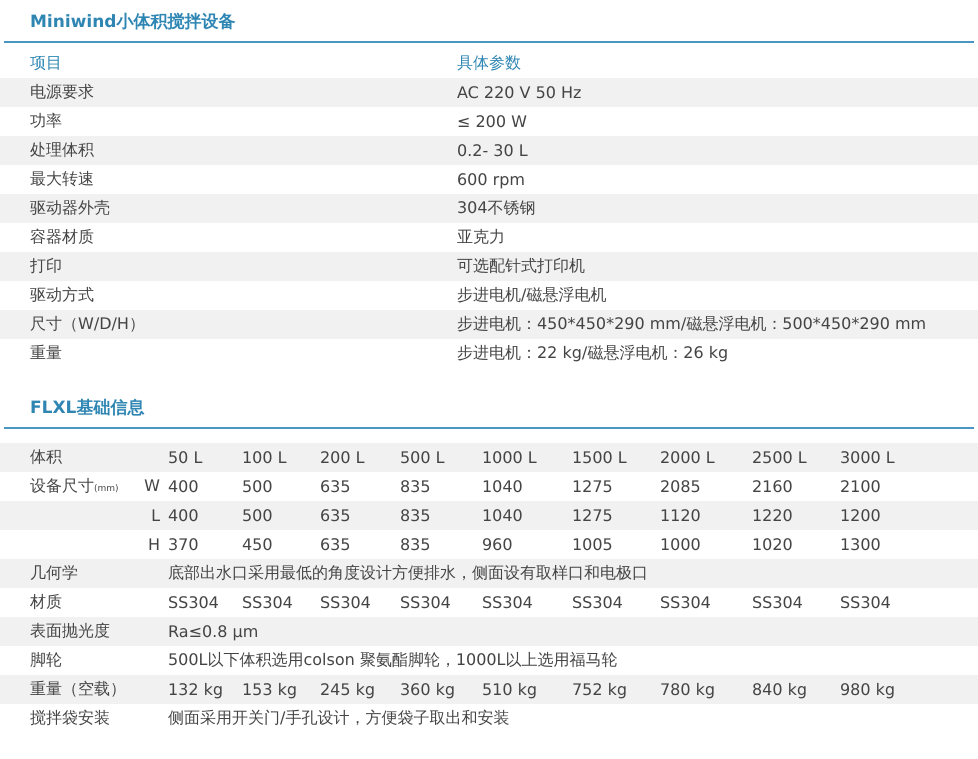 This screenshot has width=978, height=759. What do you see at coordinates (600, 689) in the screenshot?
I see `table-cell-text: 752 kg` at bounding box center [600, 689].